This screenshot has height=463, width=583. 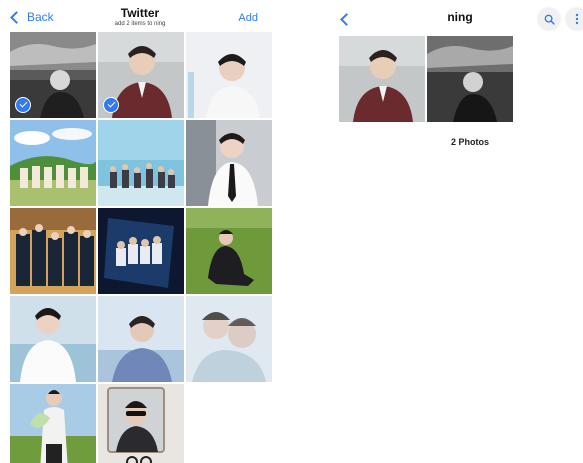 What do you see at coordinates (140, 24) in the screenshot?
I see `picker-subtitle: add 2 items to ning` at bounding box center [140, 24].